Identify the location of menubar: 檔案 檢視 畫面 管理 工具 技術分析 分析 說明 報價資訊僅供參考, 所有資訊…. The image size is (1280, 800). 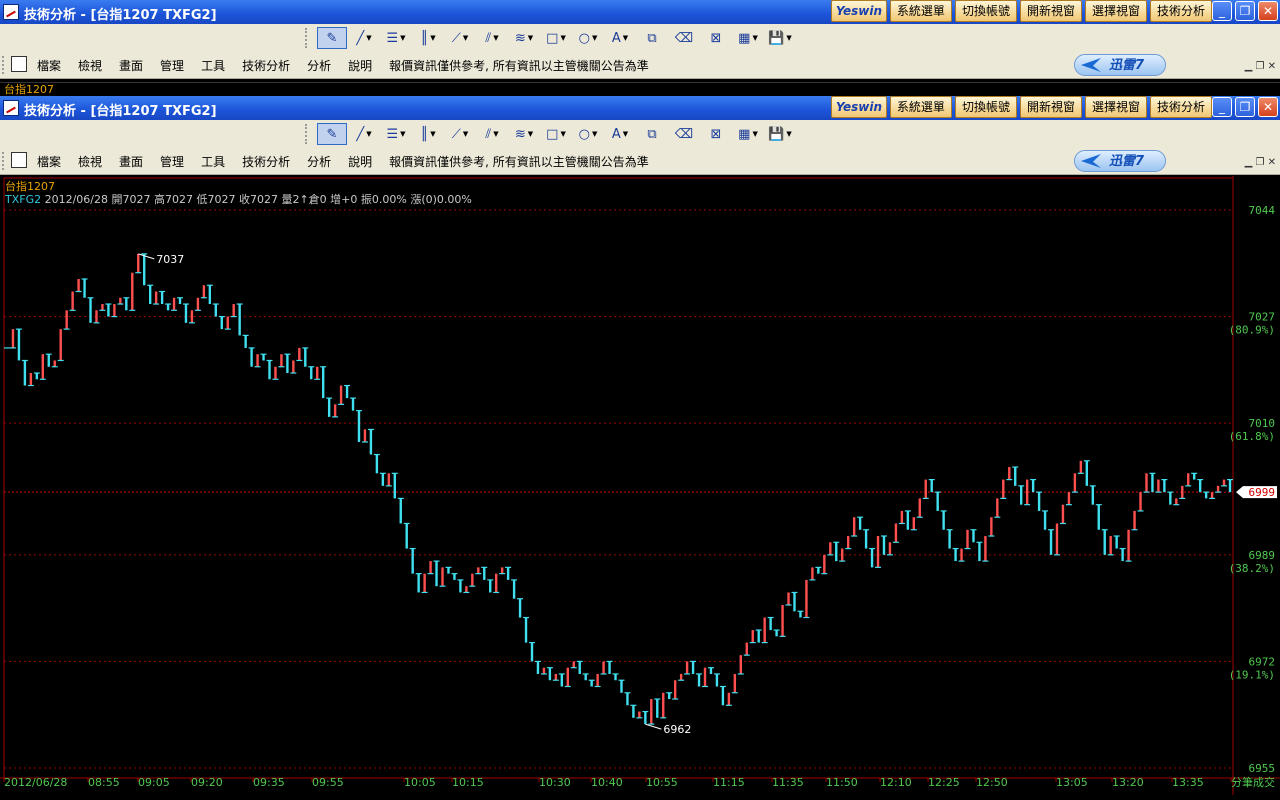
(640, 161).